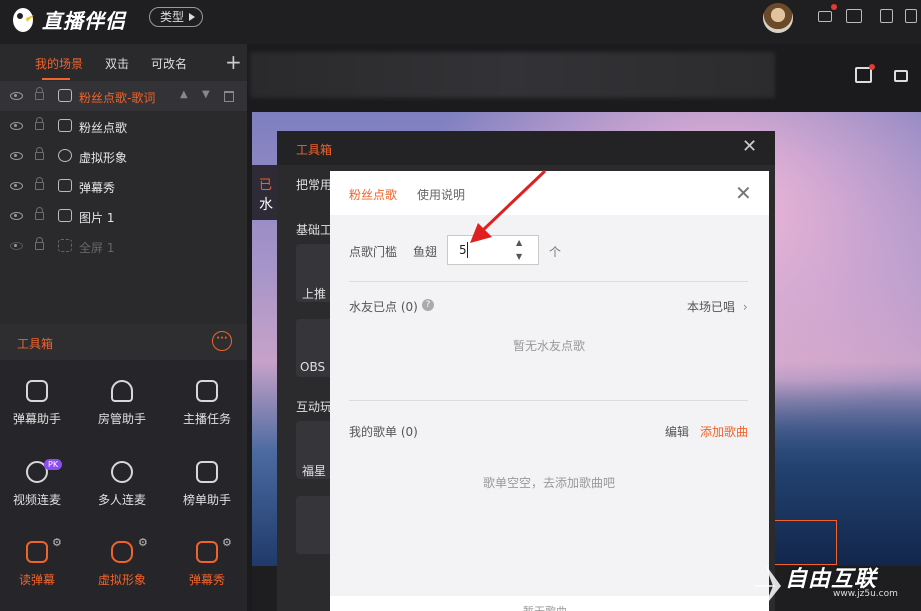 The width and height of the screenshot is (921, 611). What do you see at coordinates (65, 245) in the screenshot?
I see `fullscreen-icon` at bounding box center [65, 245].